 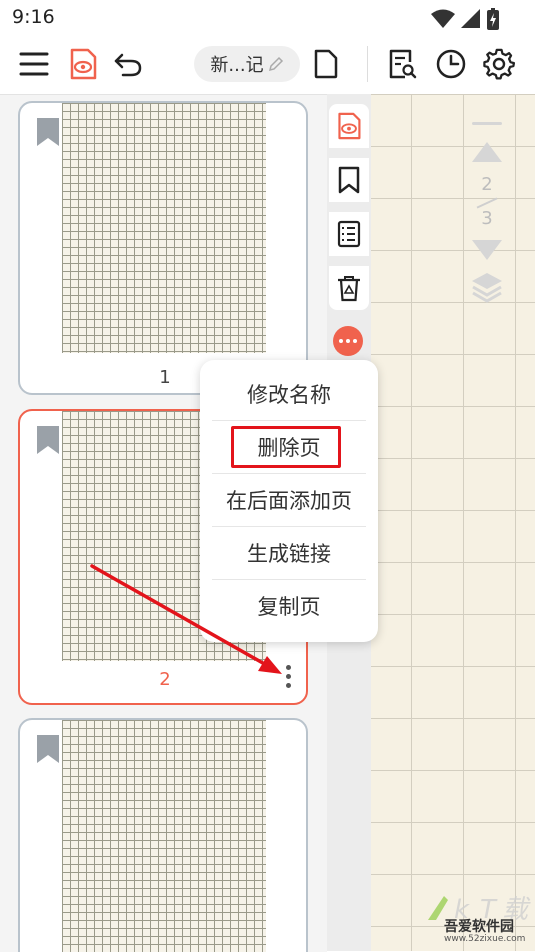 What do you see at coordinates (289, 394) in the screenshot?
I see `rename-menu-item: 修改名称` at bounding box center [289, 394].